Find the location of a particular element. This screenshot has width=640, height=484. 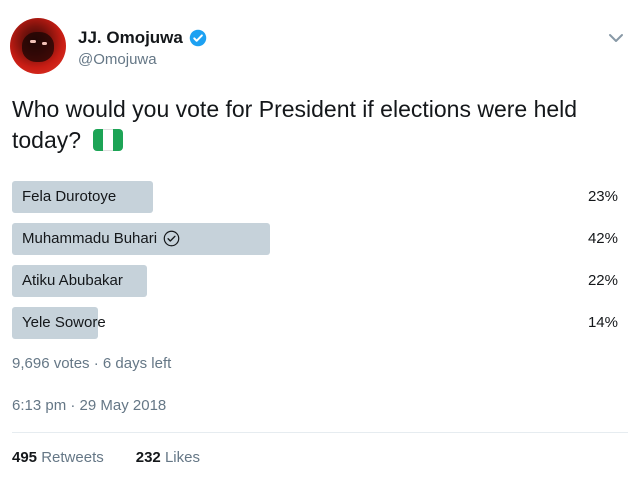

retweets-stat: 495 Retweets is located at coordinates (58, 457).